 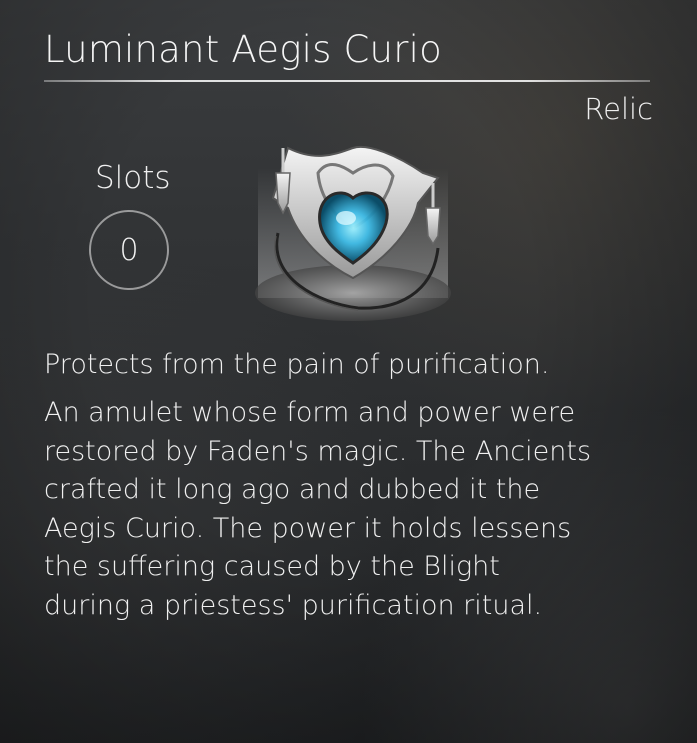 What do you see at coordinates (272, 566) in the screenshot?
I see `lore-line: the suffering caused by the Blight` at bounding box center [272, 566].